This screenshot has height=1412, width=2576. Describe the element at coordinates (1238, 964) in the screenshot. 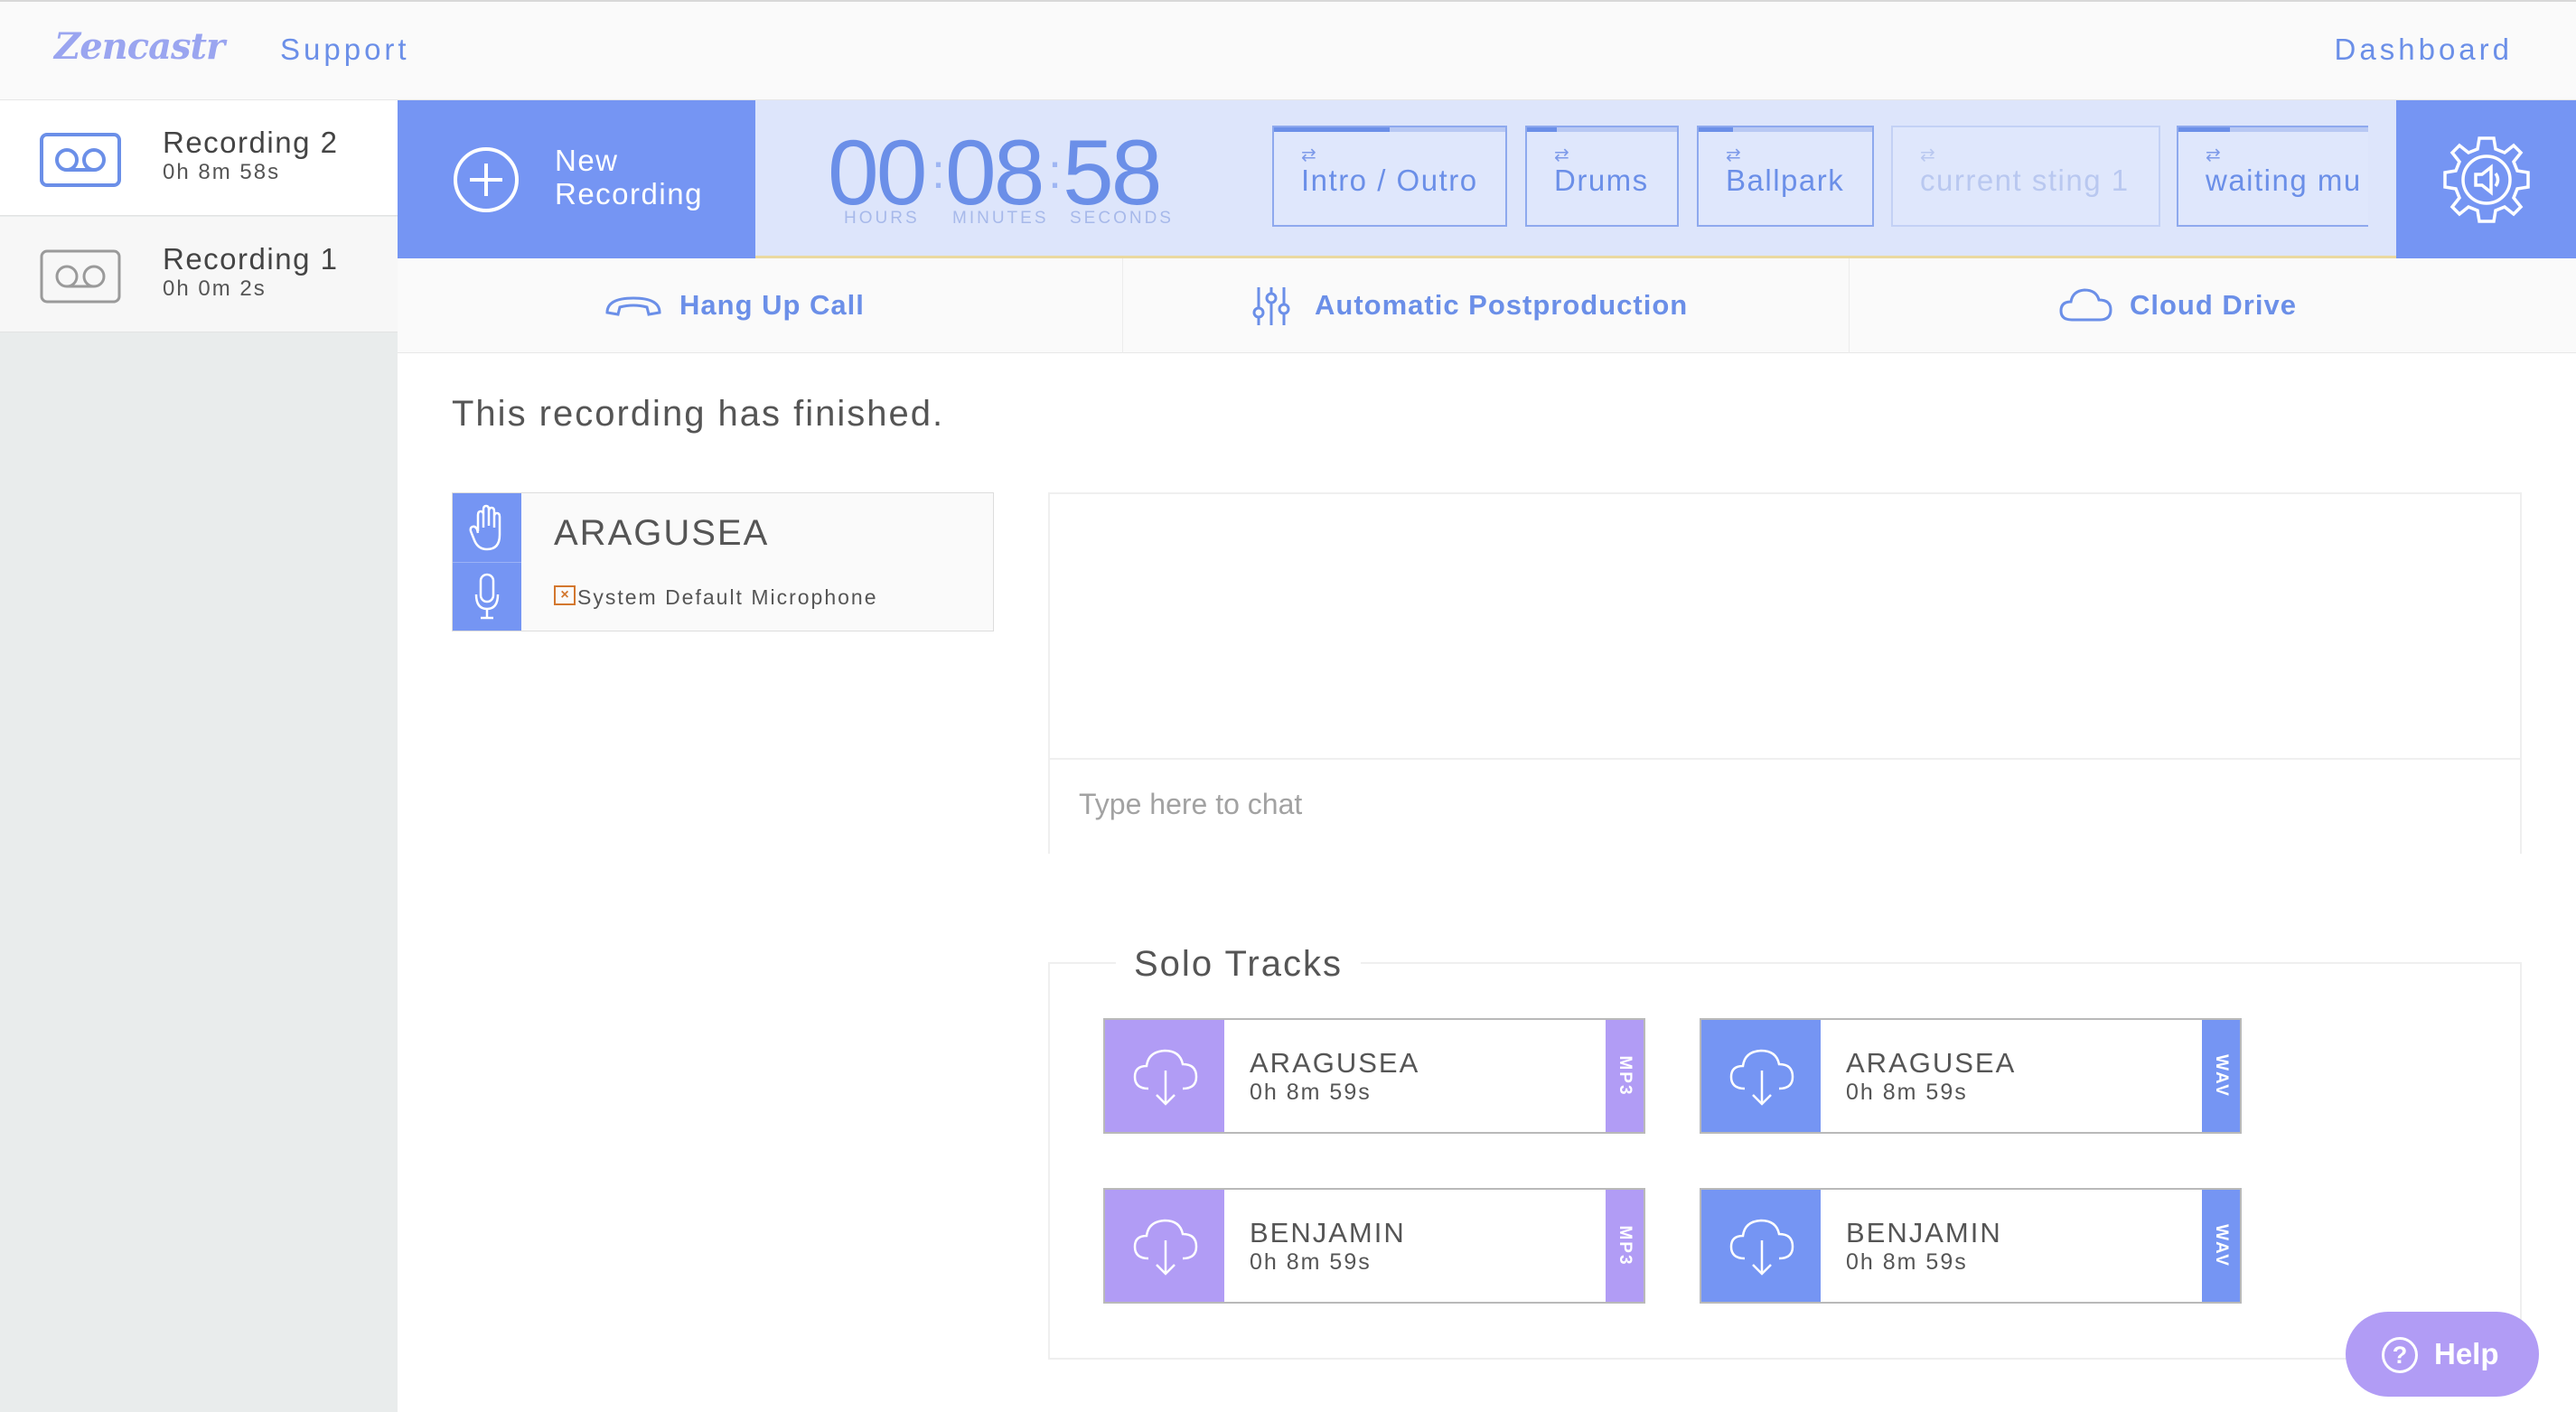

I see `solo-tracks-title: Solo Tracks` at that location.